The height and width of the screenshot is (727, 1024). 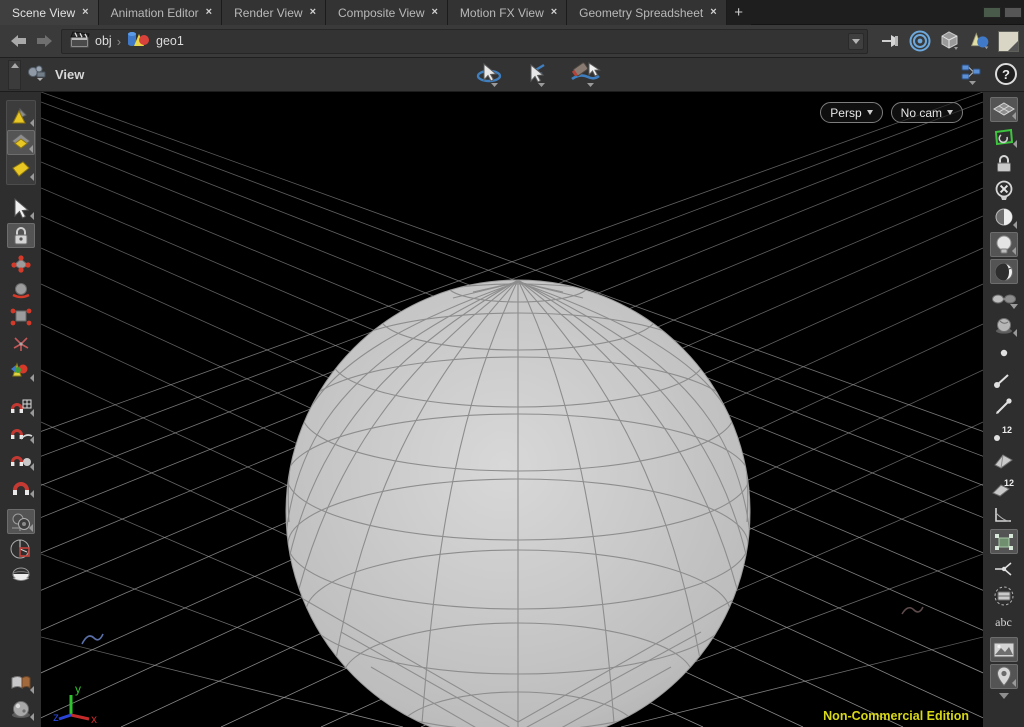 I want to click on shadow-sphere-icon, so click(x=1003, y=271).